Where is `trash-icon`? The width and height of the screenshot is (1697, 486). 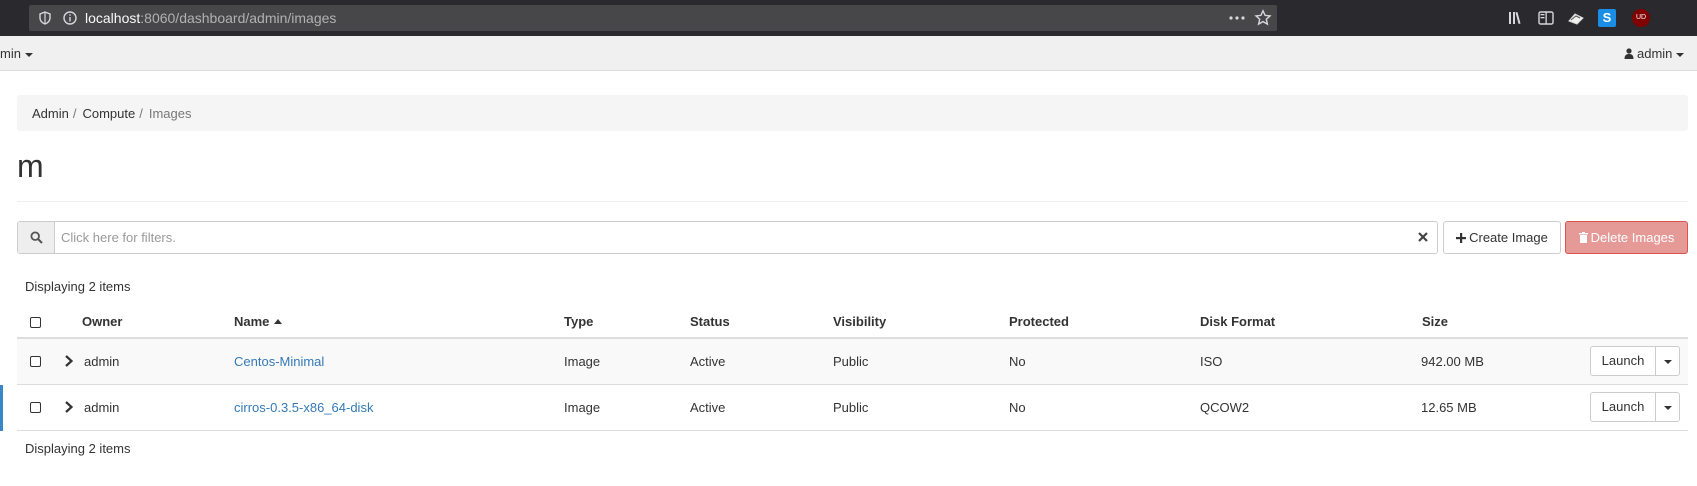
trash-icon is located at coordinates (1583, 237).